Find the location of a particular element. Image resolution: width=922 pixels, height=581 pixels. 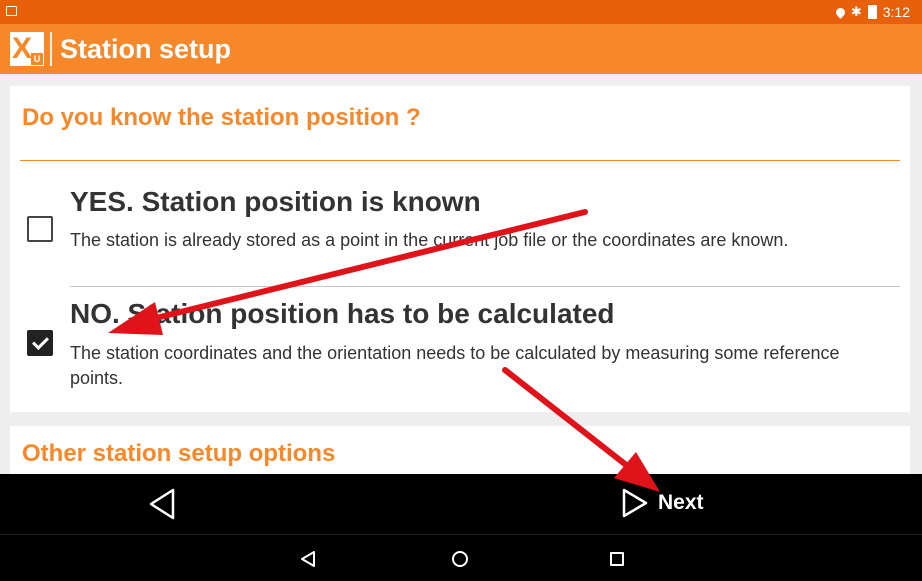

section-title-other: Other station setup options is located at coordinates (179, 453).